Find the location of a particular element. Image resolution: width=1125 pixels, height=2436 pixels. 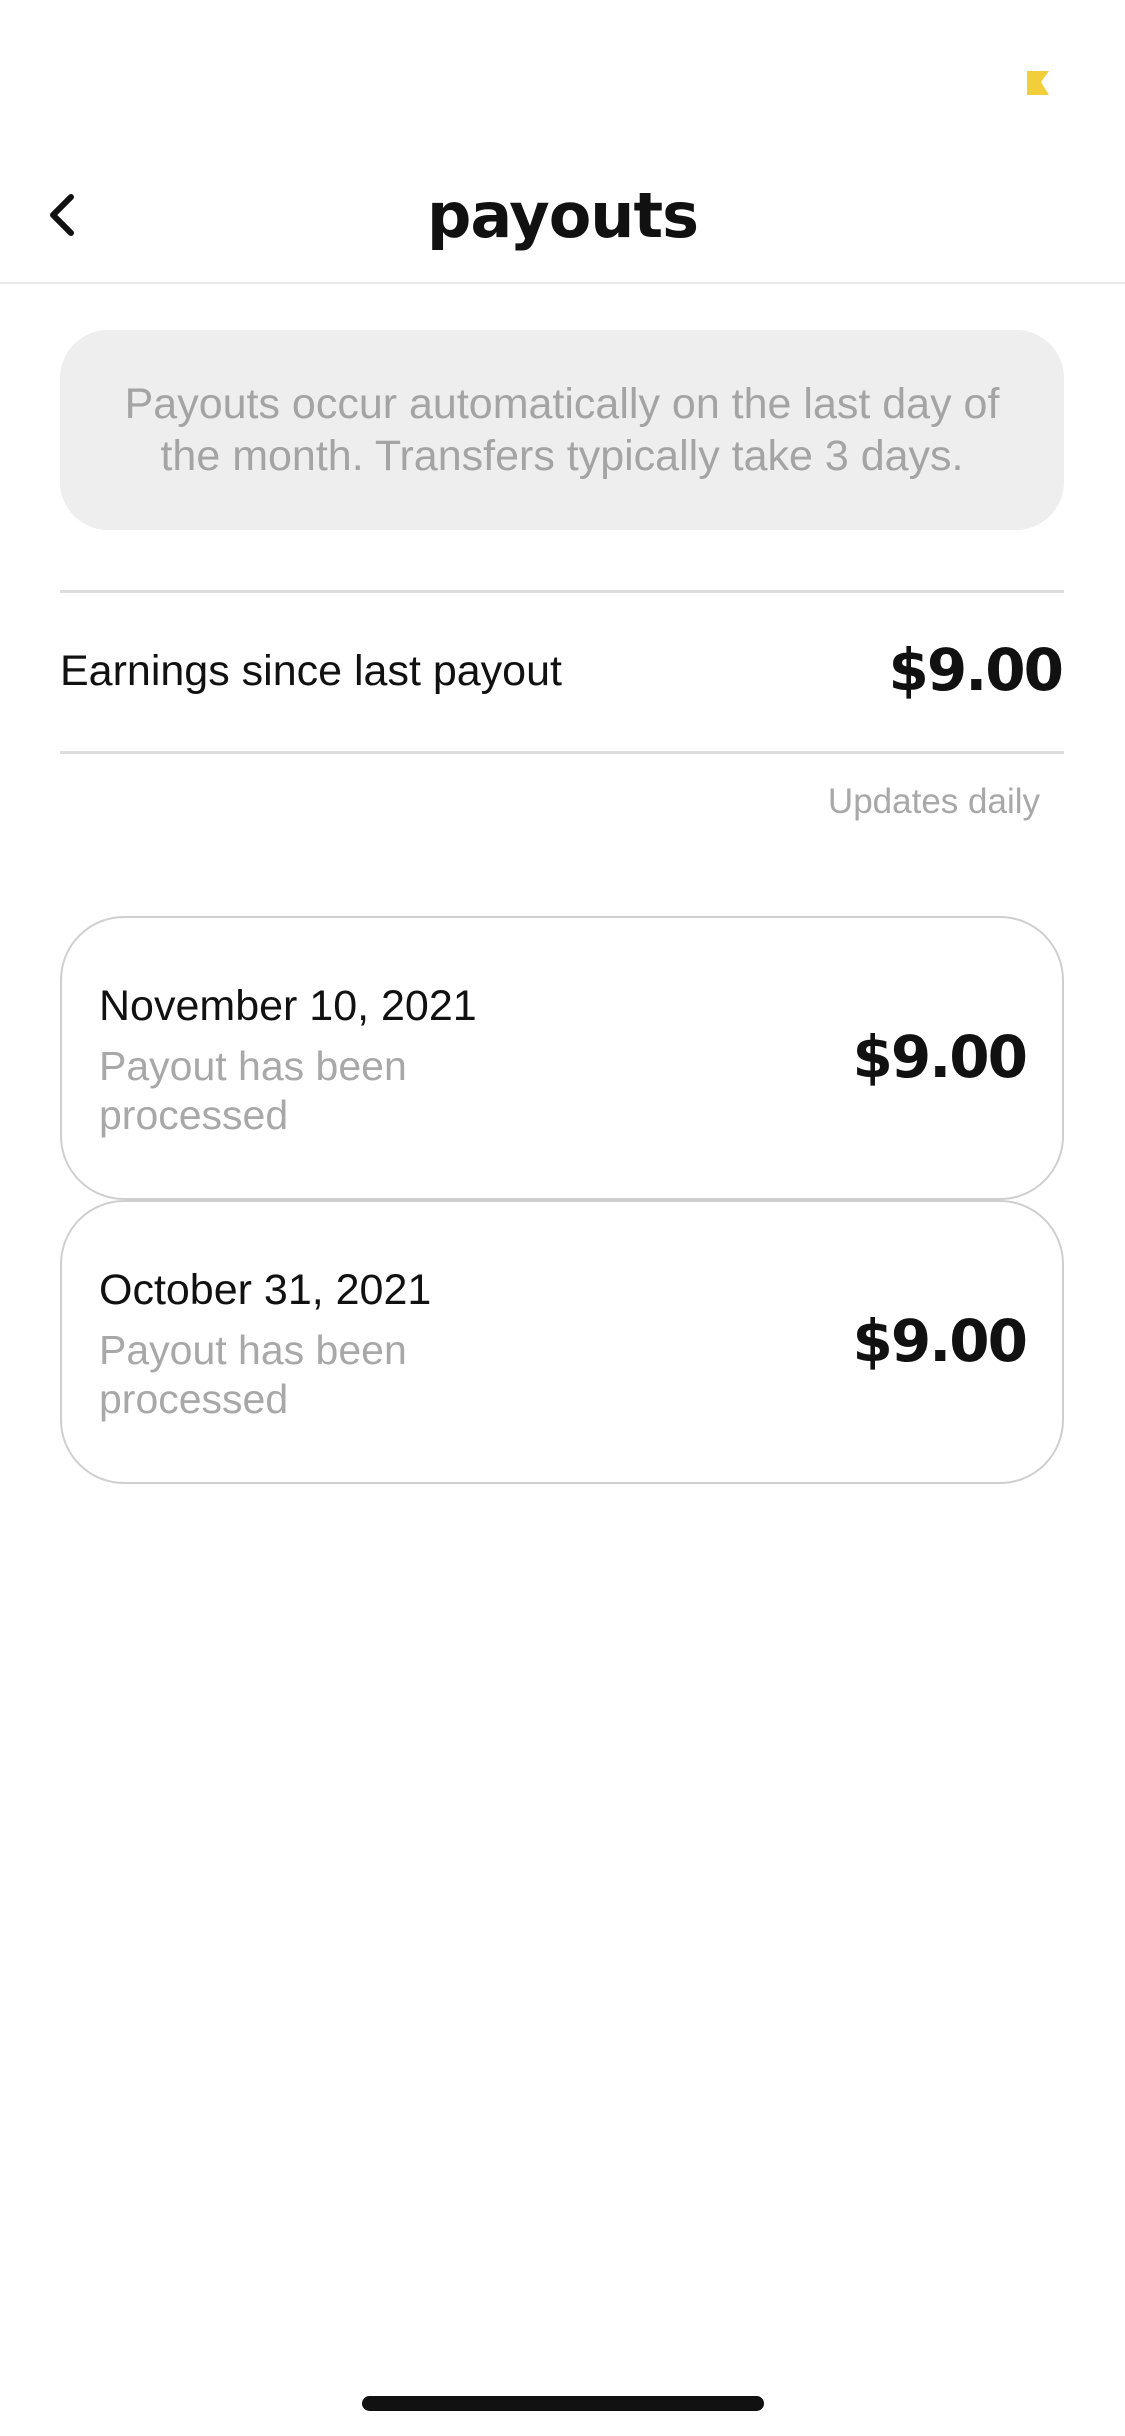

page-title: payouts is located at coordinates (562, 215).